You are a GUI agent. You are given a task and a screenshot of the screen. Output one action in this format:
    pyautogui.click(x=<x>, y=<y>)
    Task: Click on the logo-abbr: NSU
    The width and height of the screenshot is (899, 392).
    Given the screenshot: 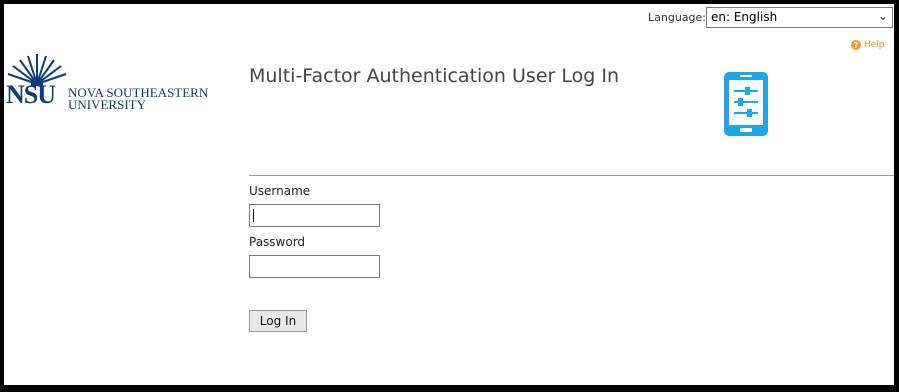 What is the action you would take?
    pyautogui.click(x=31, y=94)
    